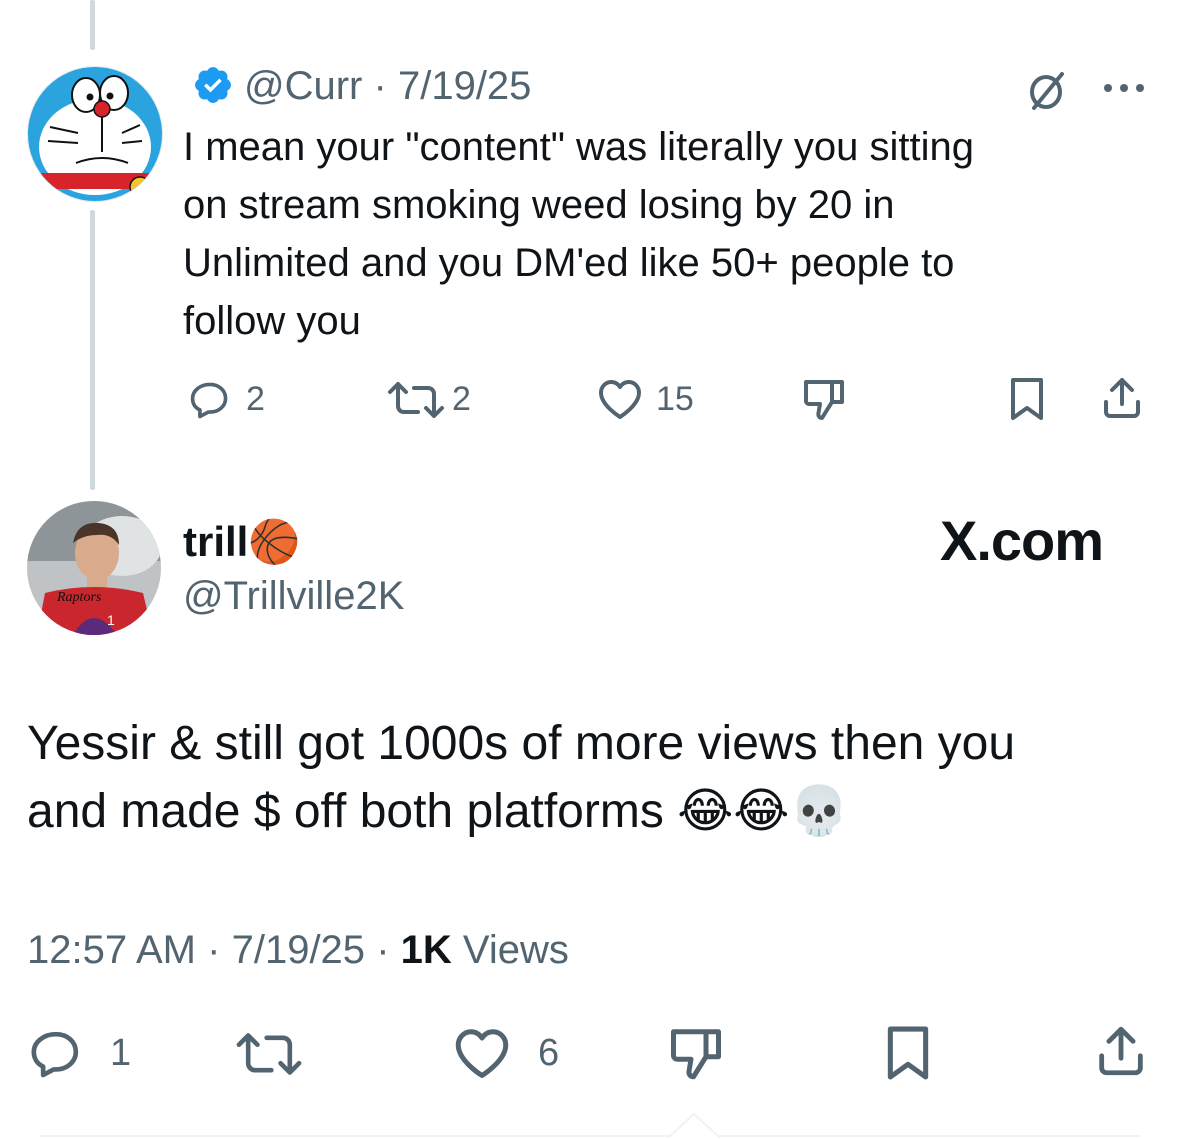  I want to click on share-icon, so click(1122, 398).